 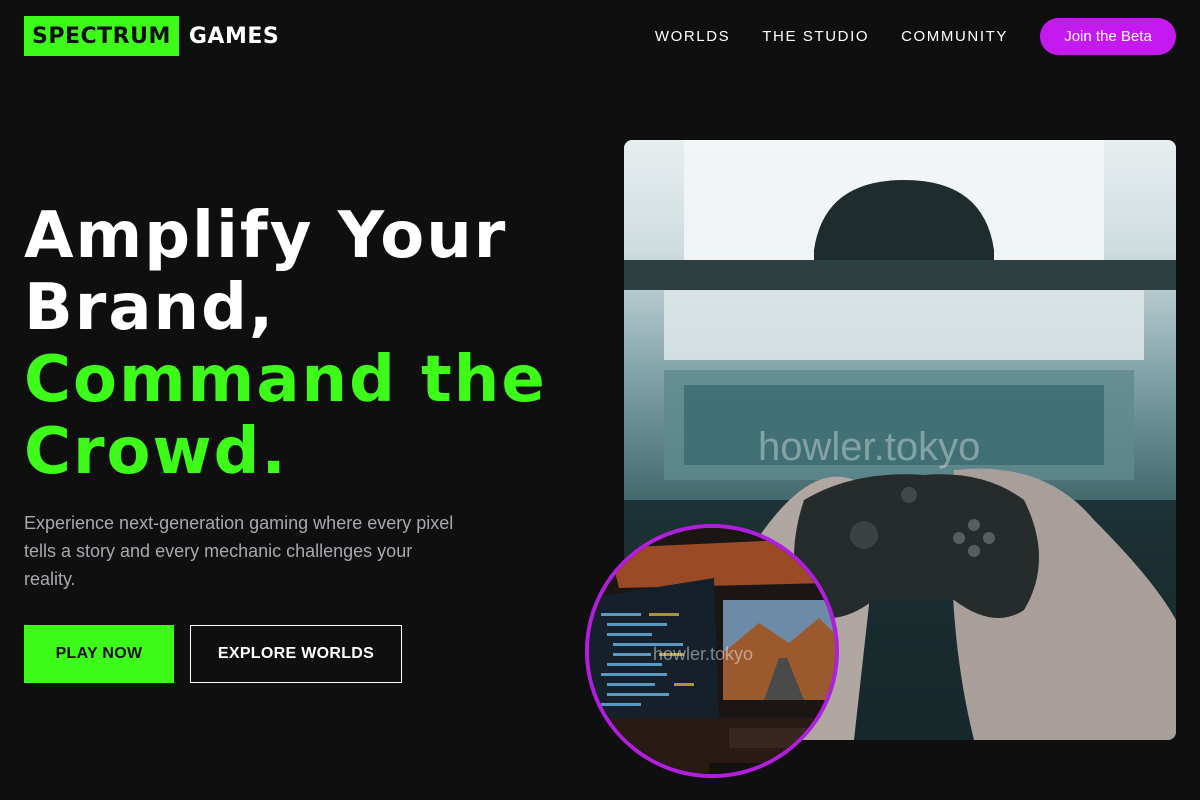 I want to click on hero-image-desk-setup: howler.tokyo, so click(x=712, y=651).